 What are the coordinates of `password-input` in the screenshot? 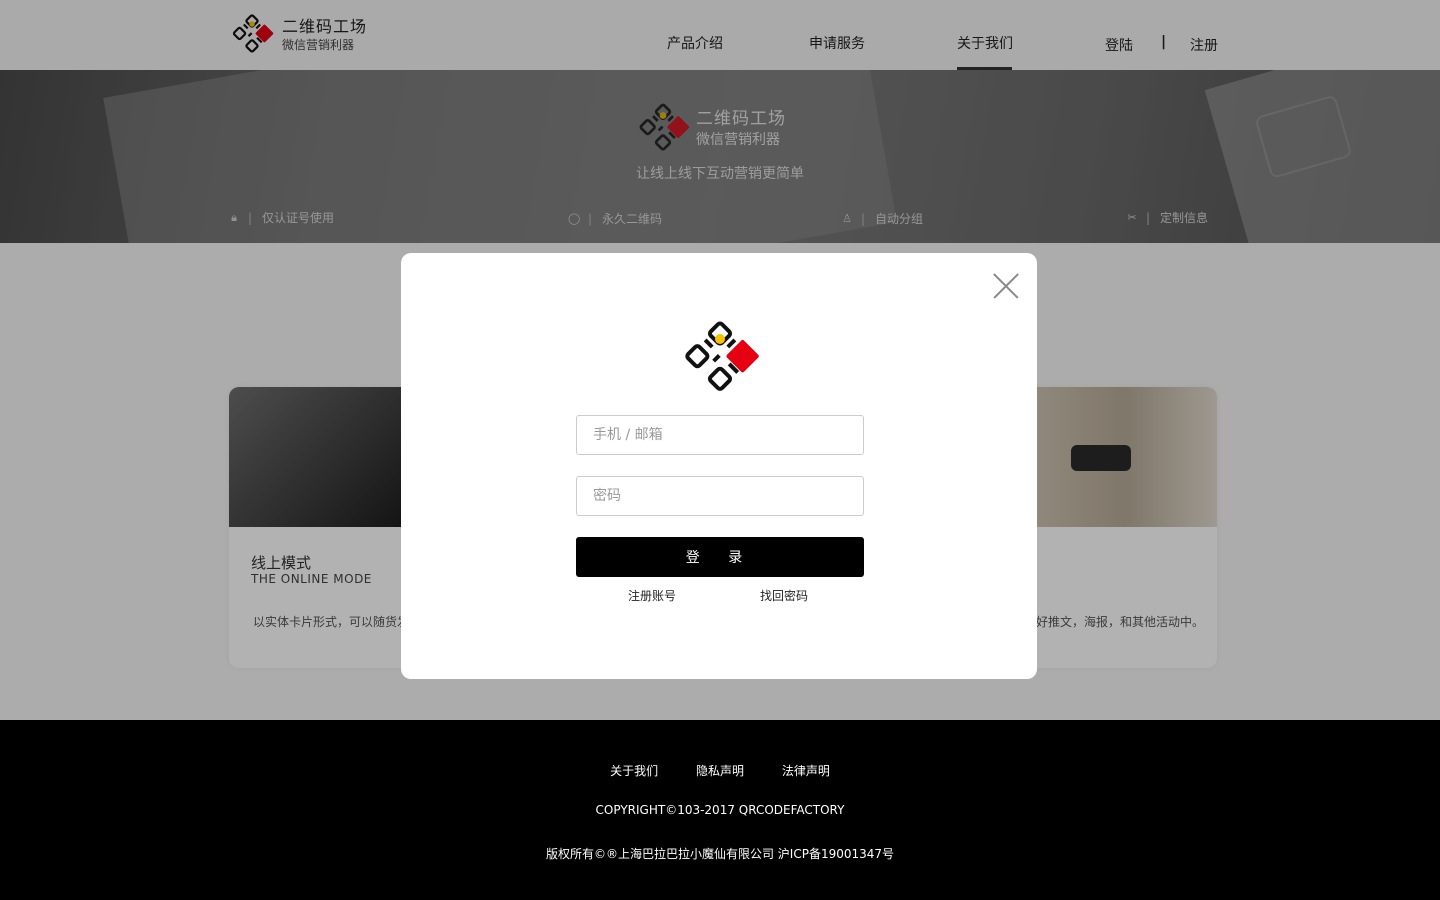 It's located at (720, 496).